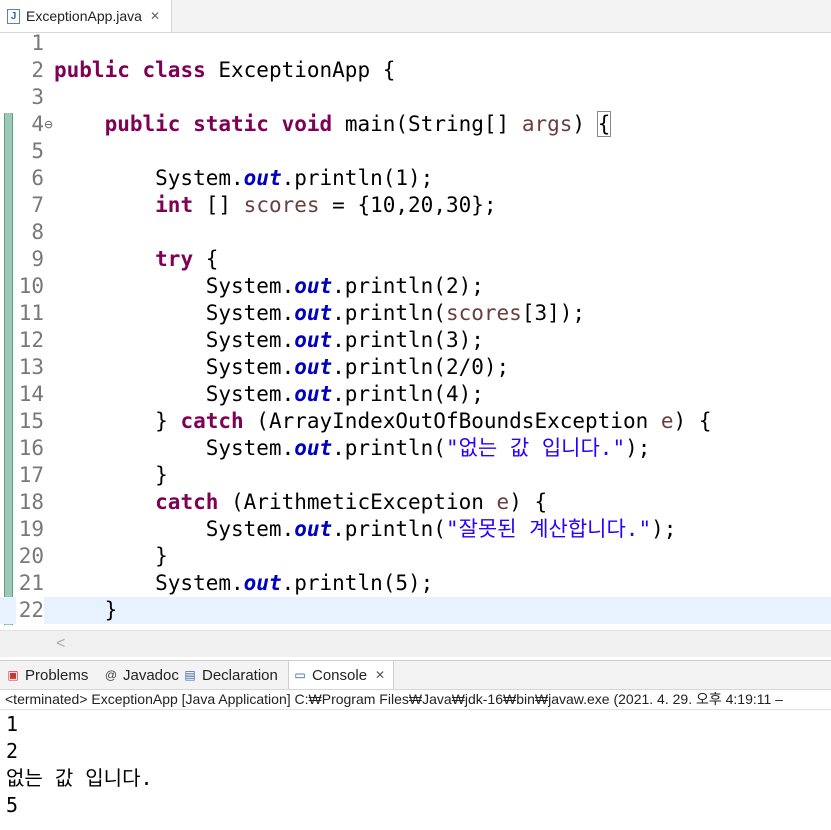 The width and height of the screenshot is (831, 830). Describe the element at coordinates (30, 502) in the screenshot. I see `line-number: 18` at that location.